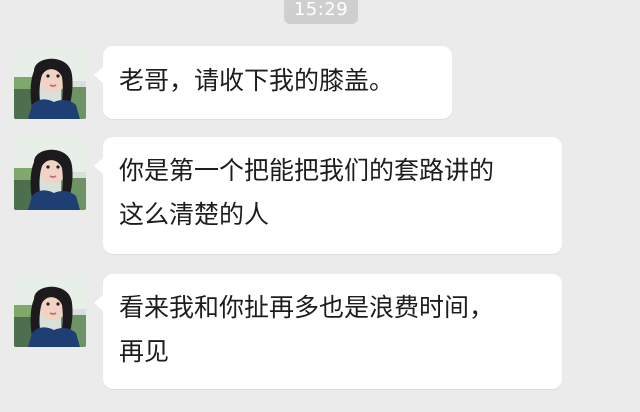 The width and height of the screenshot is (640, 412). Describe the element at coordinates (307, 329) in the screenshot. I see `message-text: 看来我和你扯再多也是浪费时间， 再见` at that location.